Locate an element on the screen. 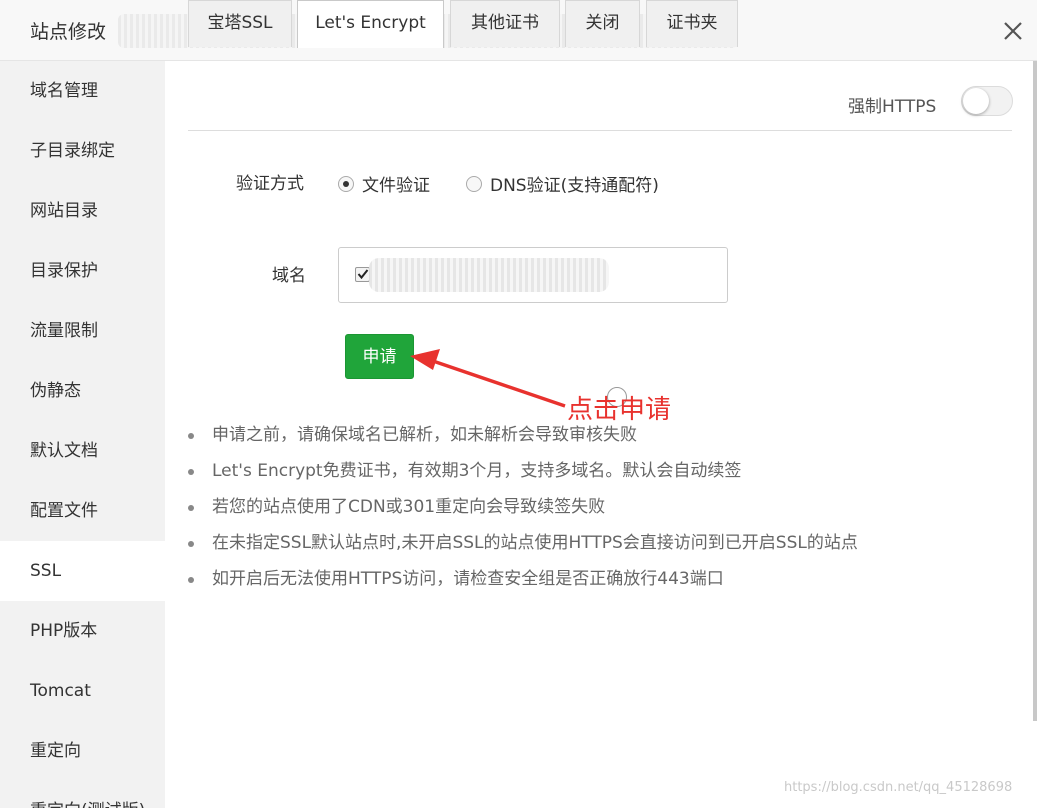  window-title: 站点修改 is located at coordinates (68, 32).